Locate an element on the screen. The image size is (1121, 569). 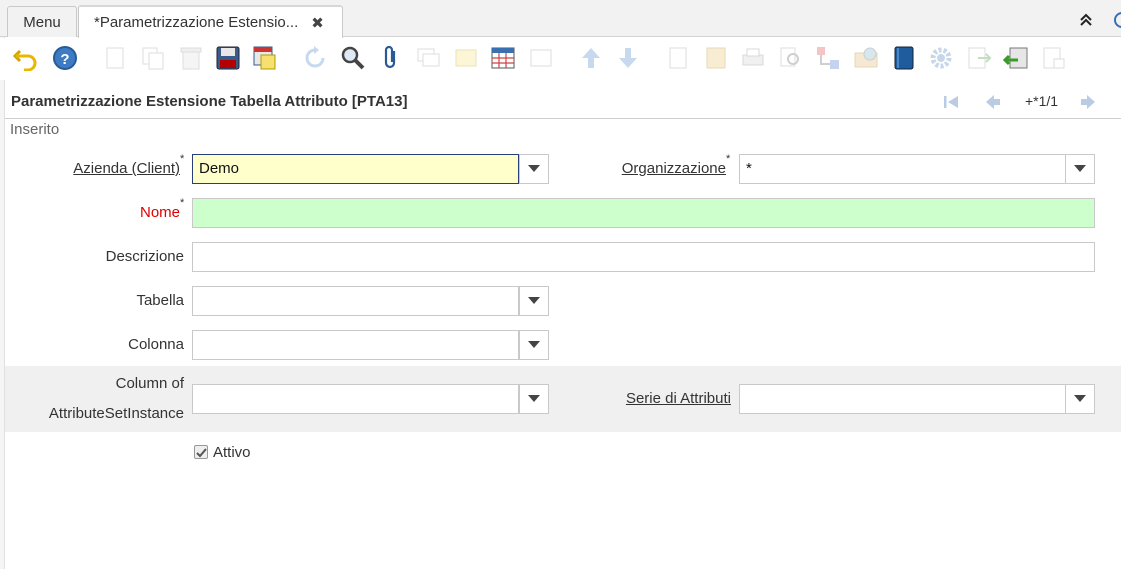
column-asi-label-line2: AttributeSetInstance is located at coordinates (116, 413).